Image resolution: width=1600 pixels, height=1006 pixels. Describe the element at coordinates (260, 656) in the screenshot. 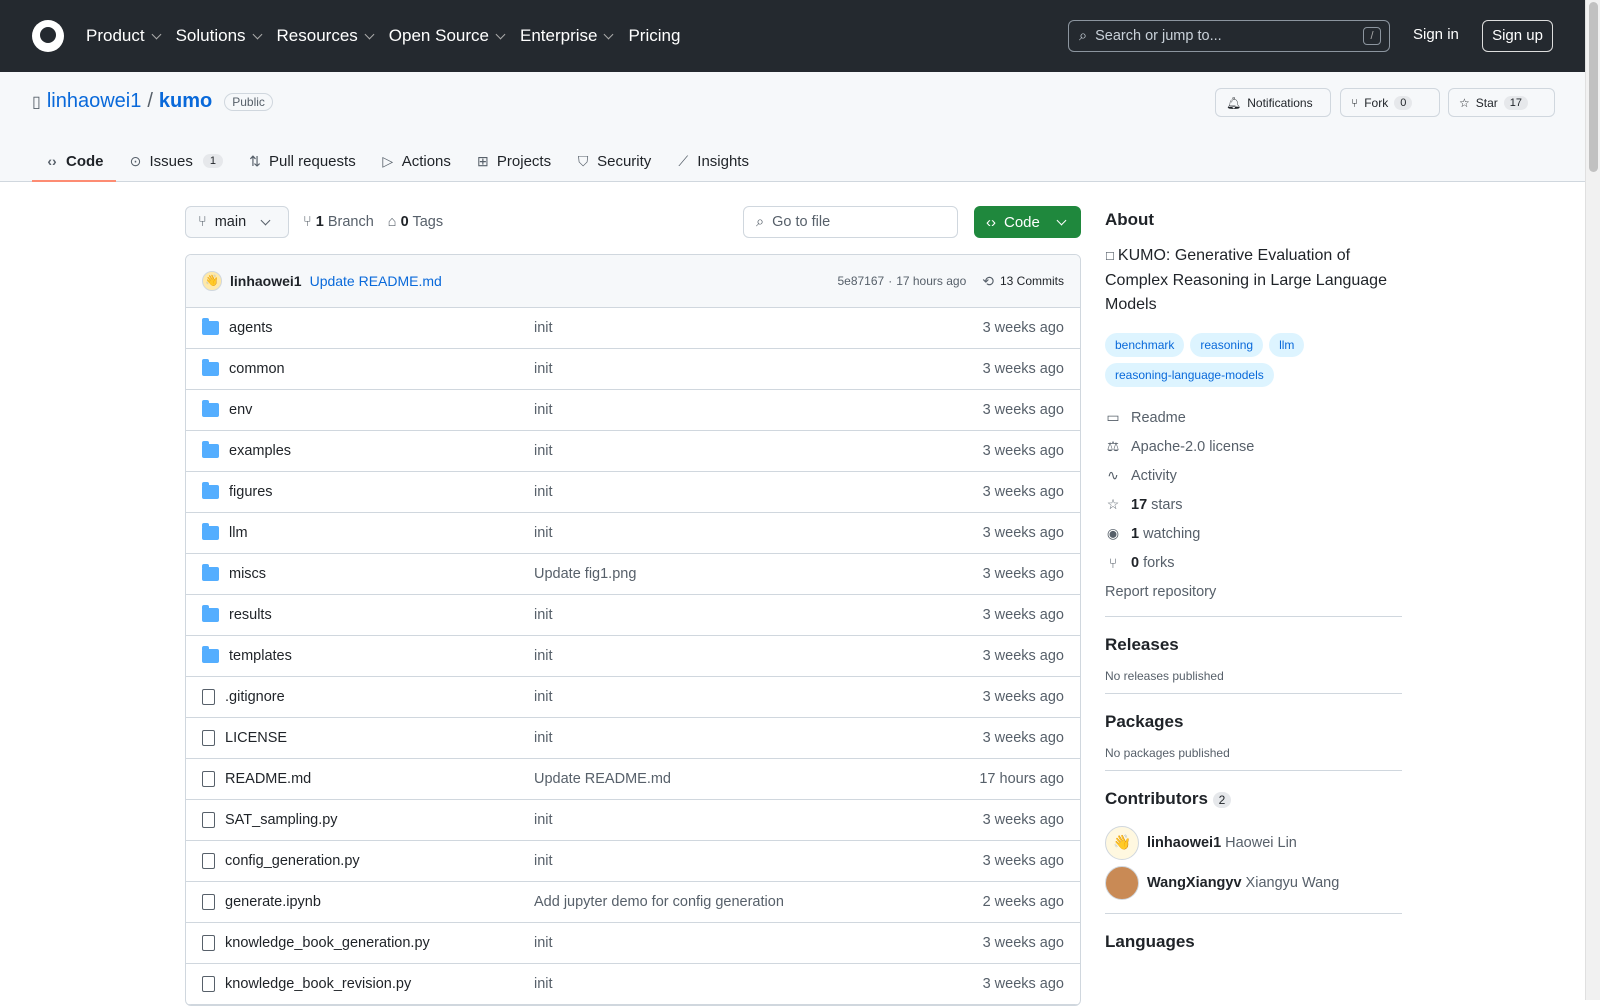

I see `file-name: templates` at that location.